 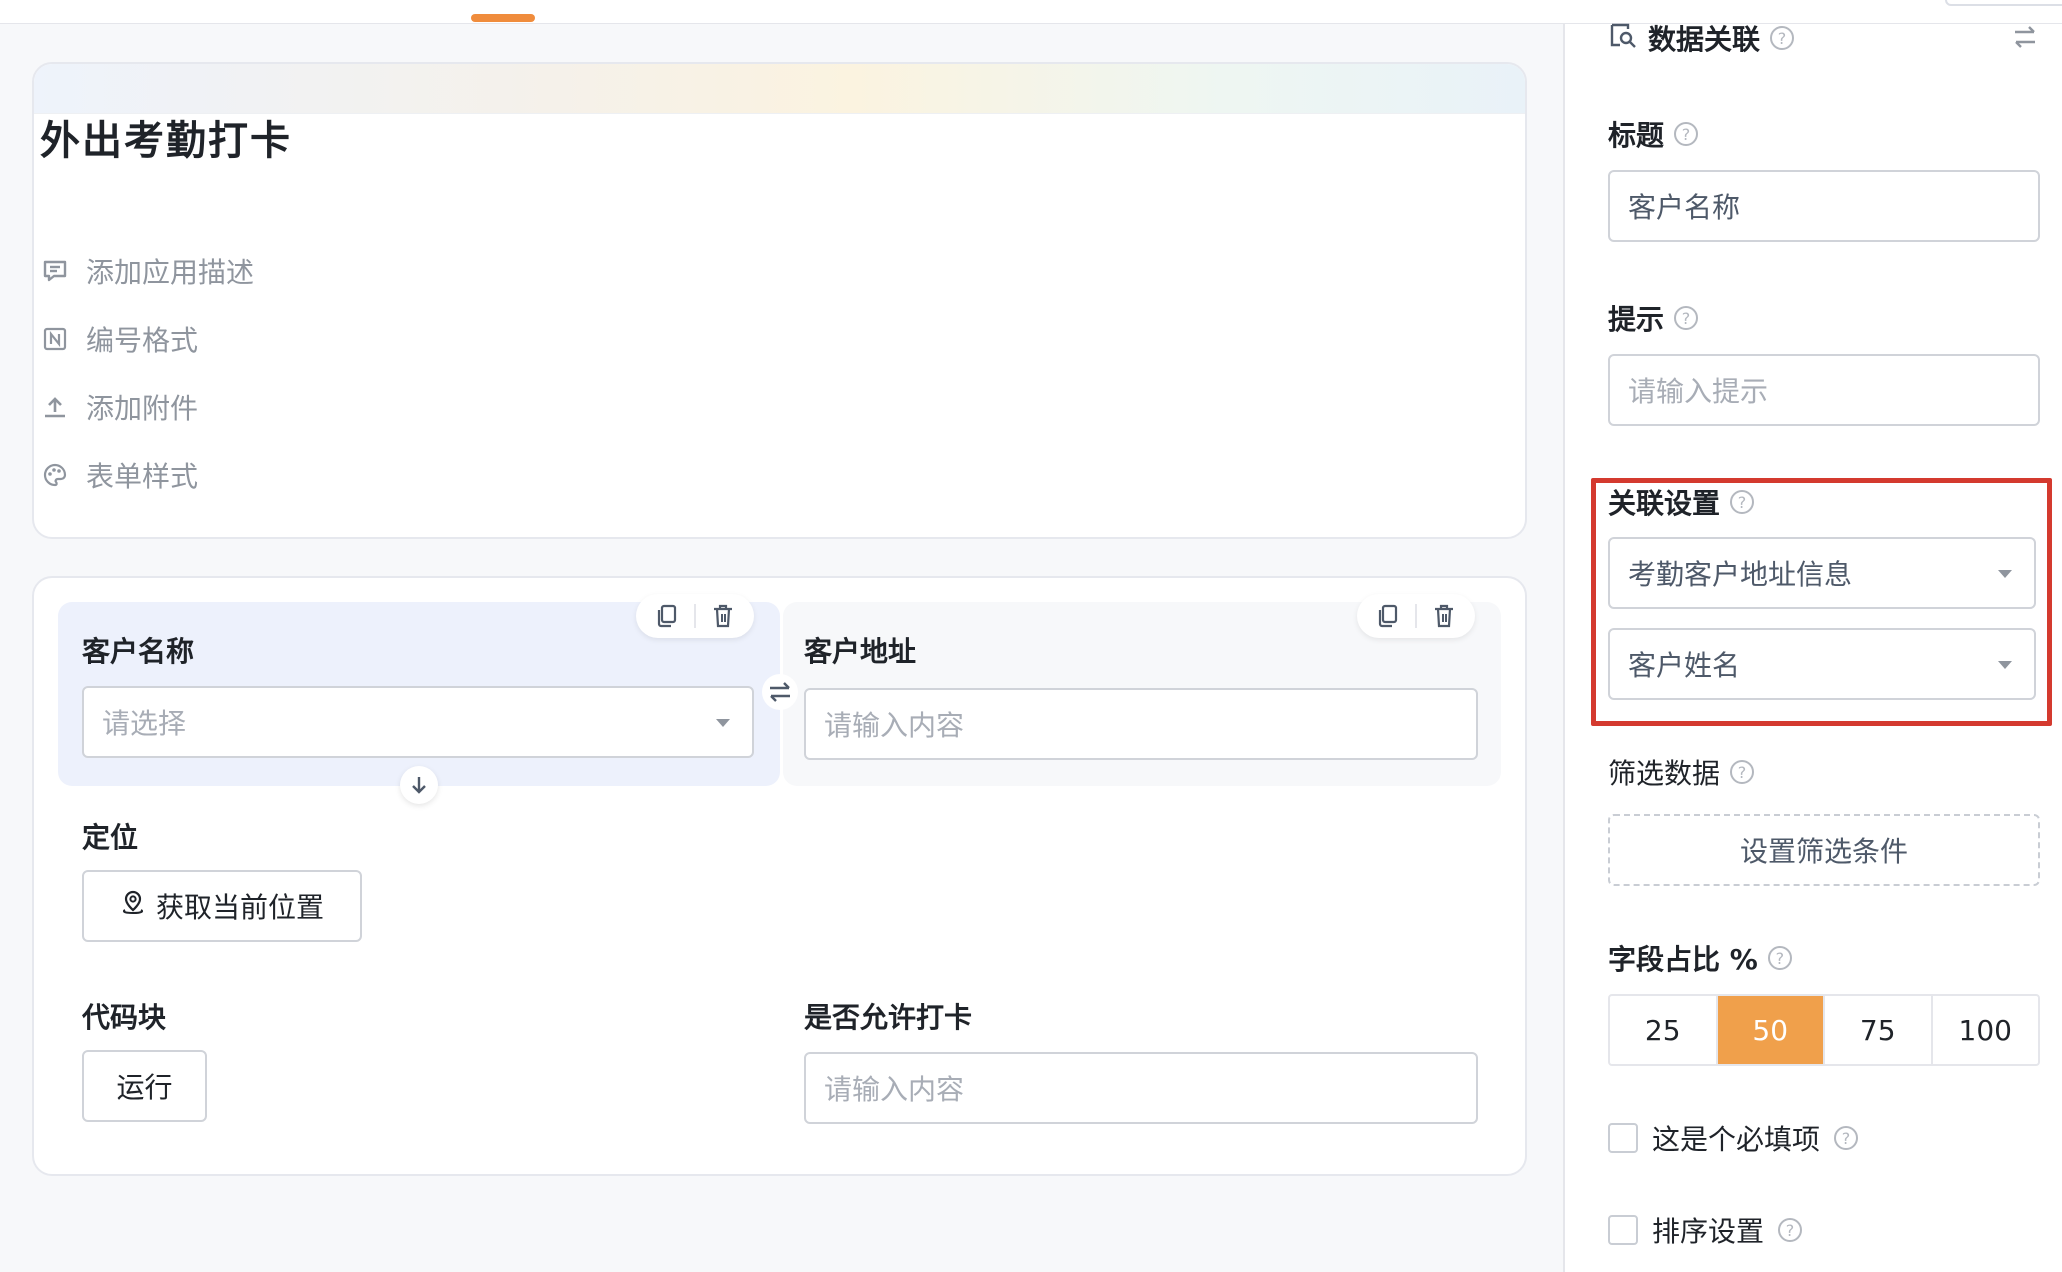 I want to click on number-format-label: 编号格式, so click(x=142, y=340).